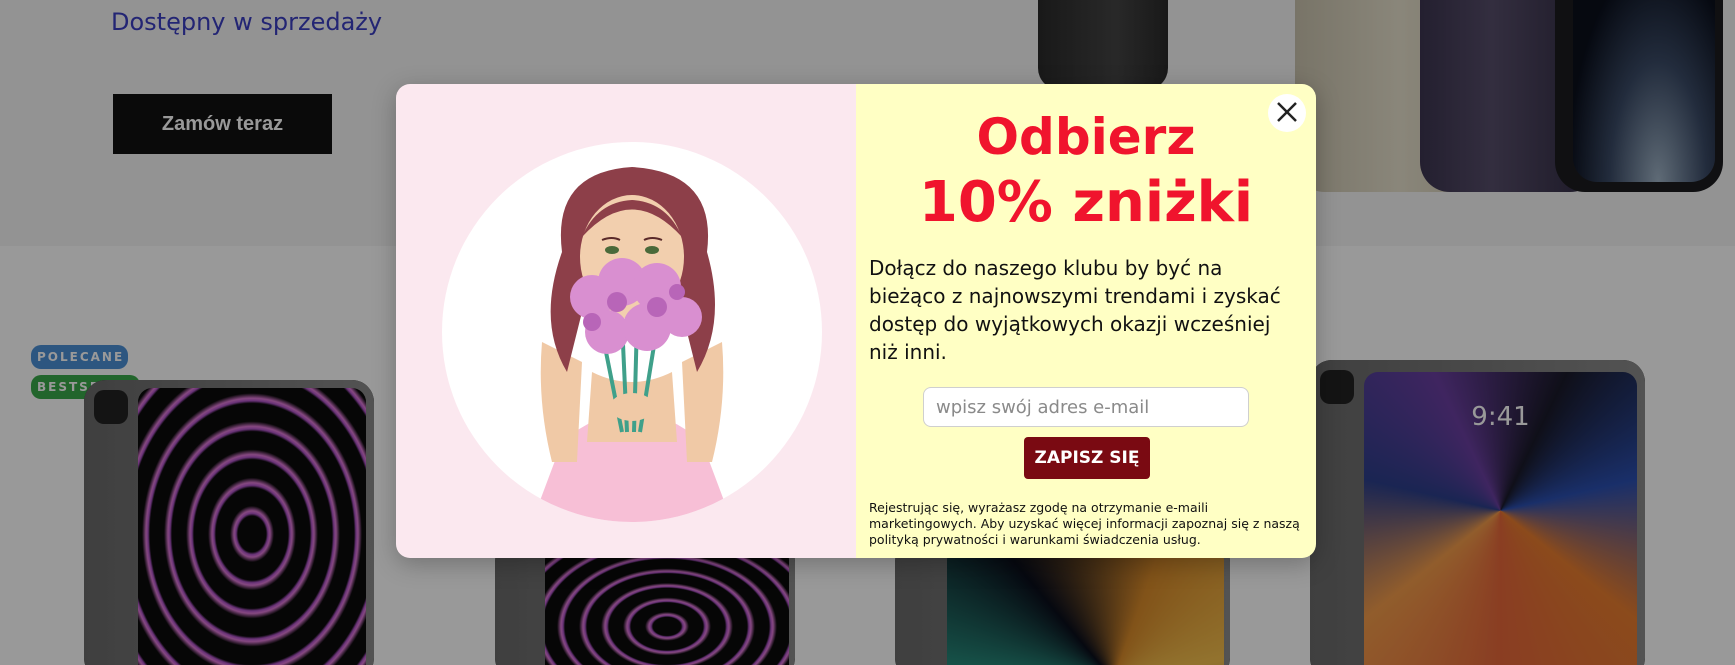 Image resolution: width=1735 pixels, height=665 pixels. Describe the element at coordinates (1086, 202) in the screenshot. I see `modal-discount-headline: 10% zniżki` at that location.